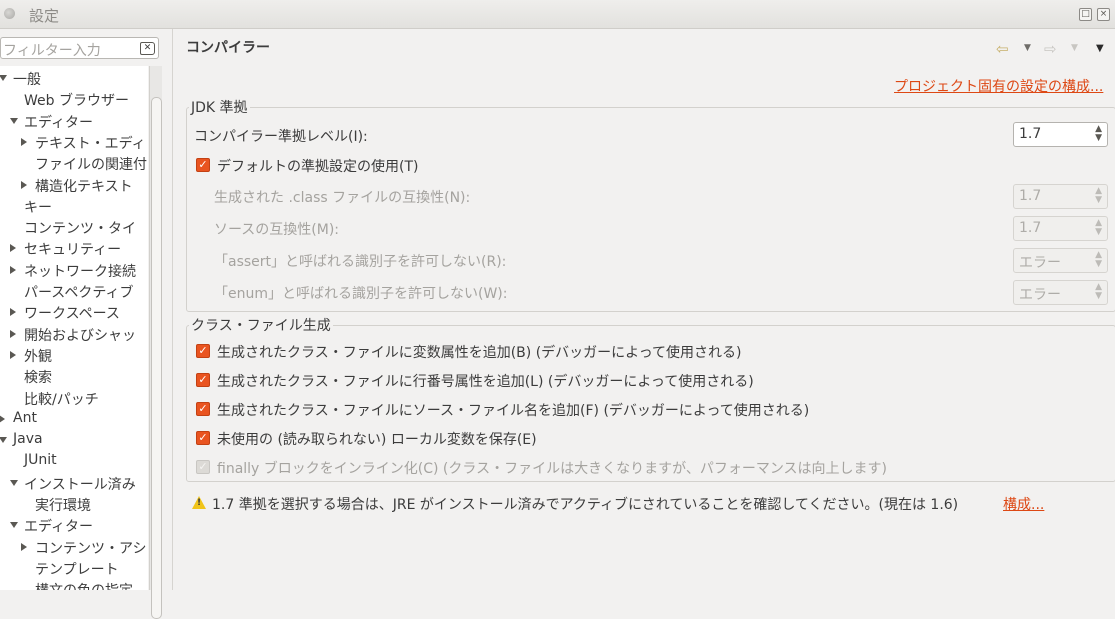 This screenshot has height=619, width=1115. Describe the element at coordinates (72, 313) in the screenshot. I see `tree-item: ワークスペース` at that location.